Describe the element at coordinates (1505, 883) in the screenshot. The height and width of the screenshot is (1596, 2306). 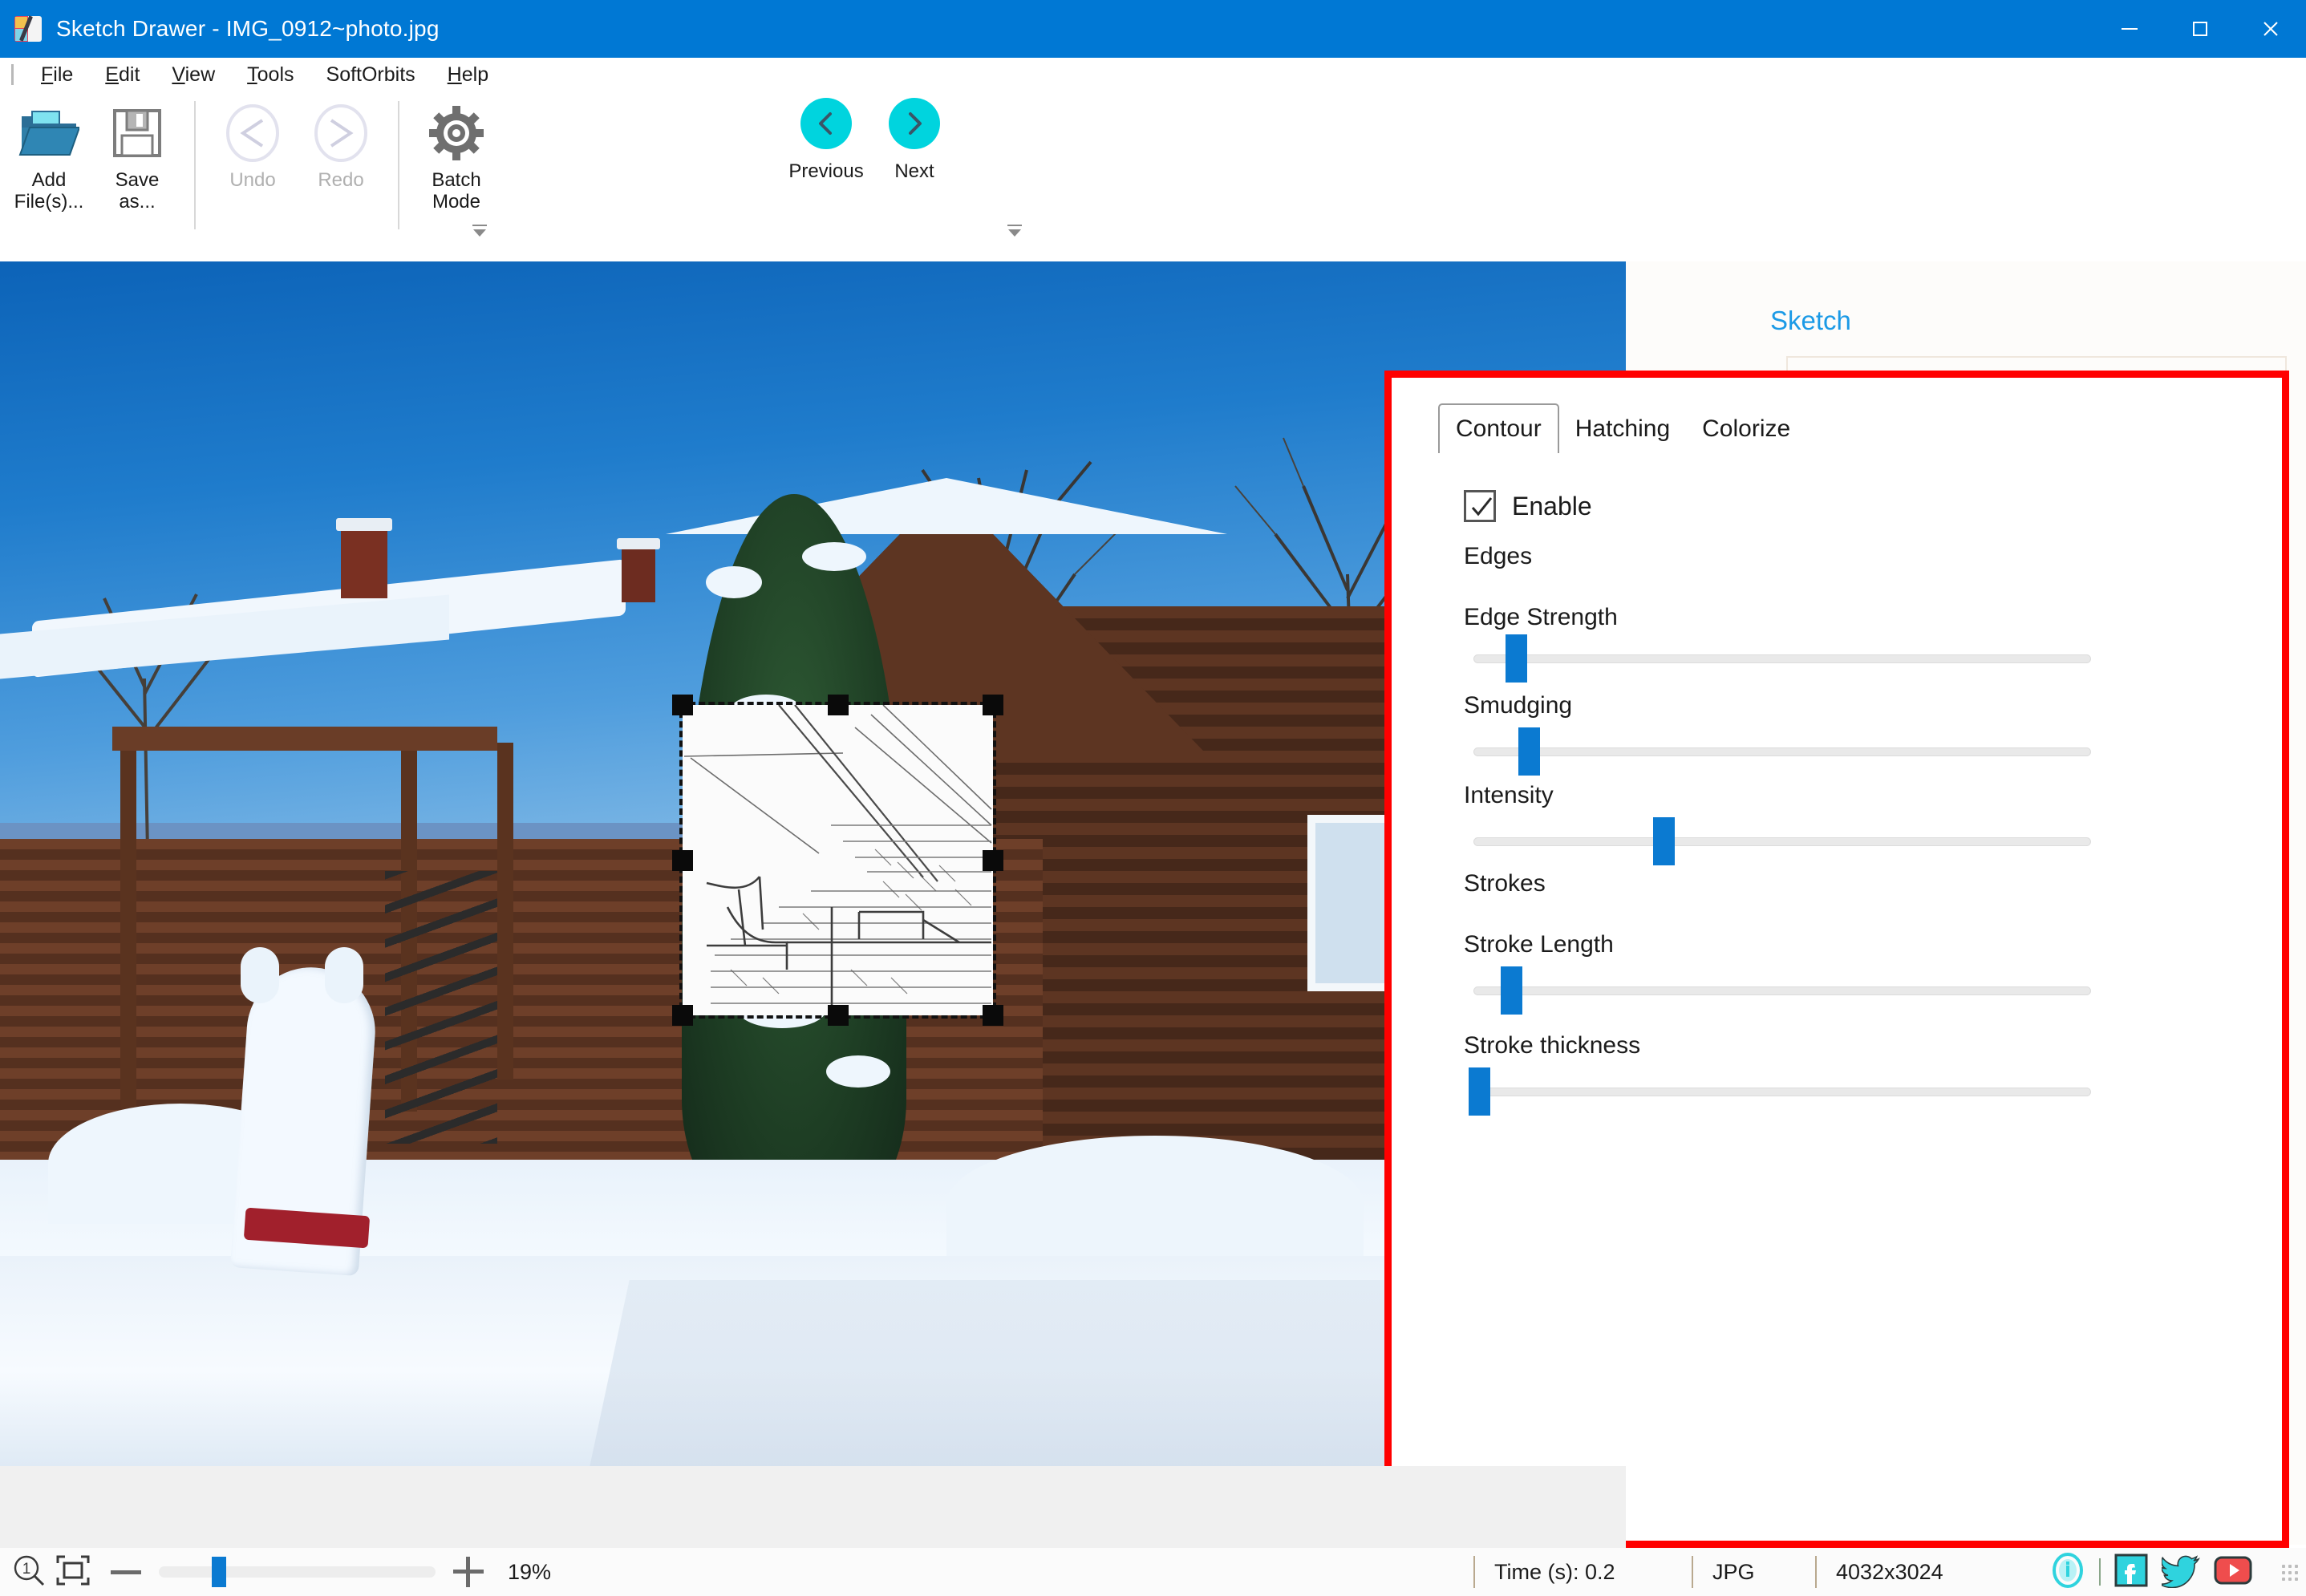
I see `strokes-group-heading: Strokes` at that location.